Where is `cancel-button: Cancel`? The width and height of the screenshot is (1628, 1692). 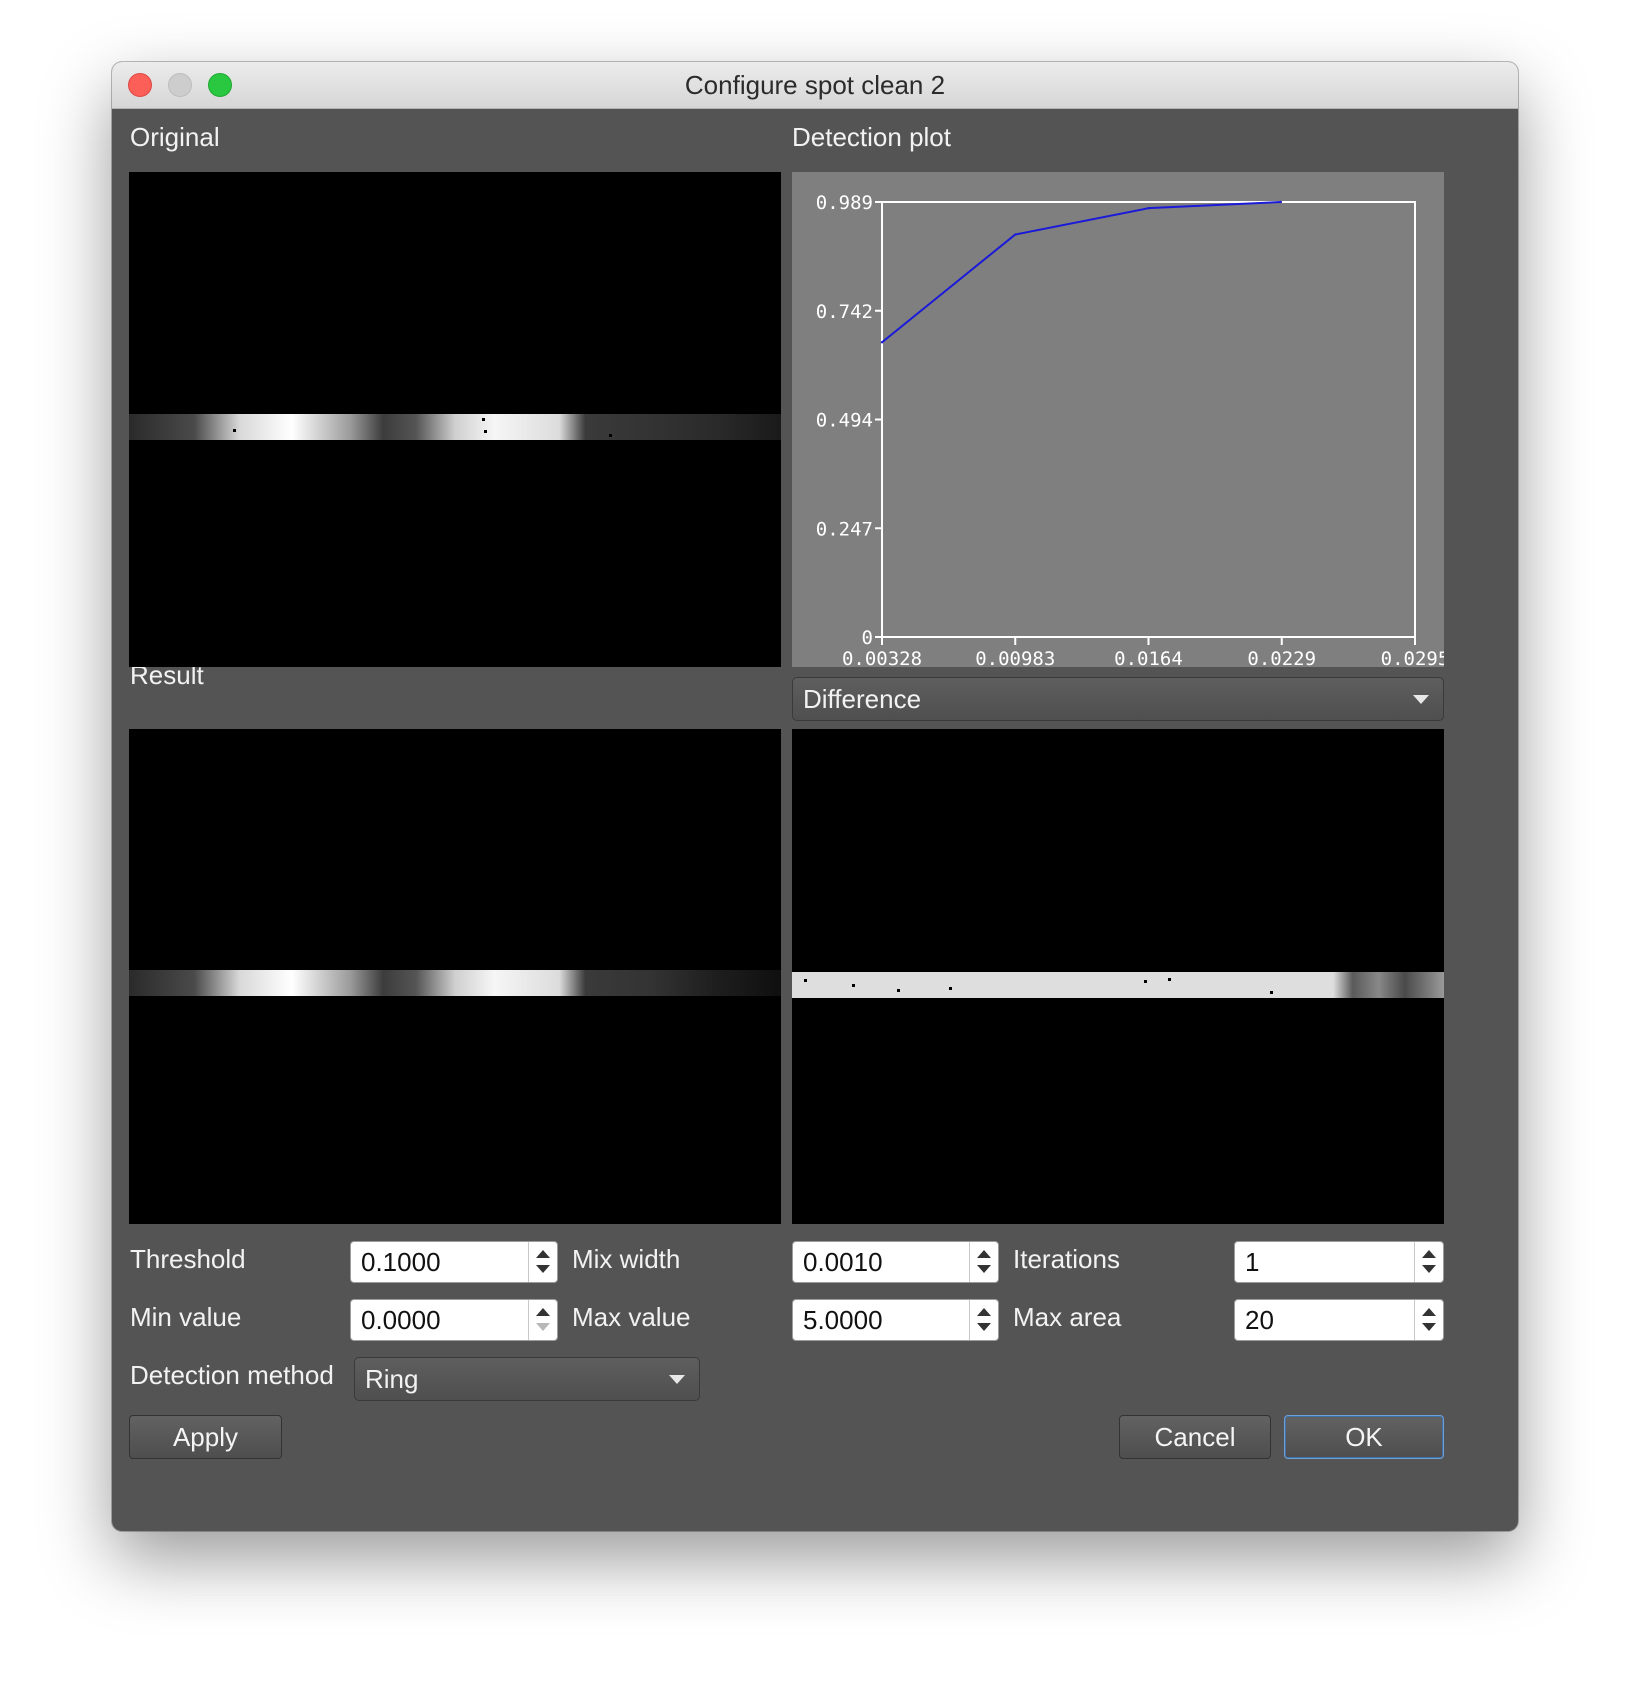 cancel-button: Cancel is located at coordinates (1195, 1437).